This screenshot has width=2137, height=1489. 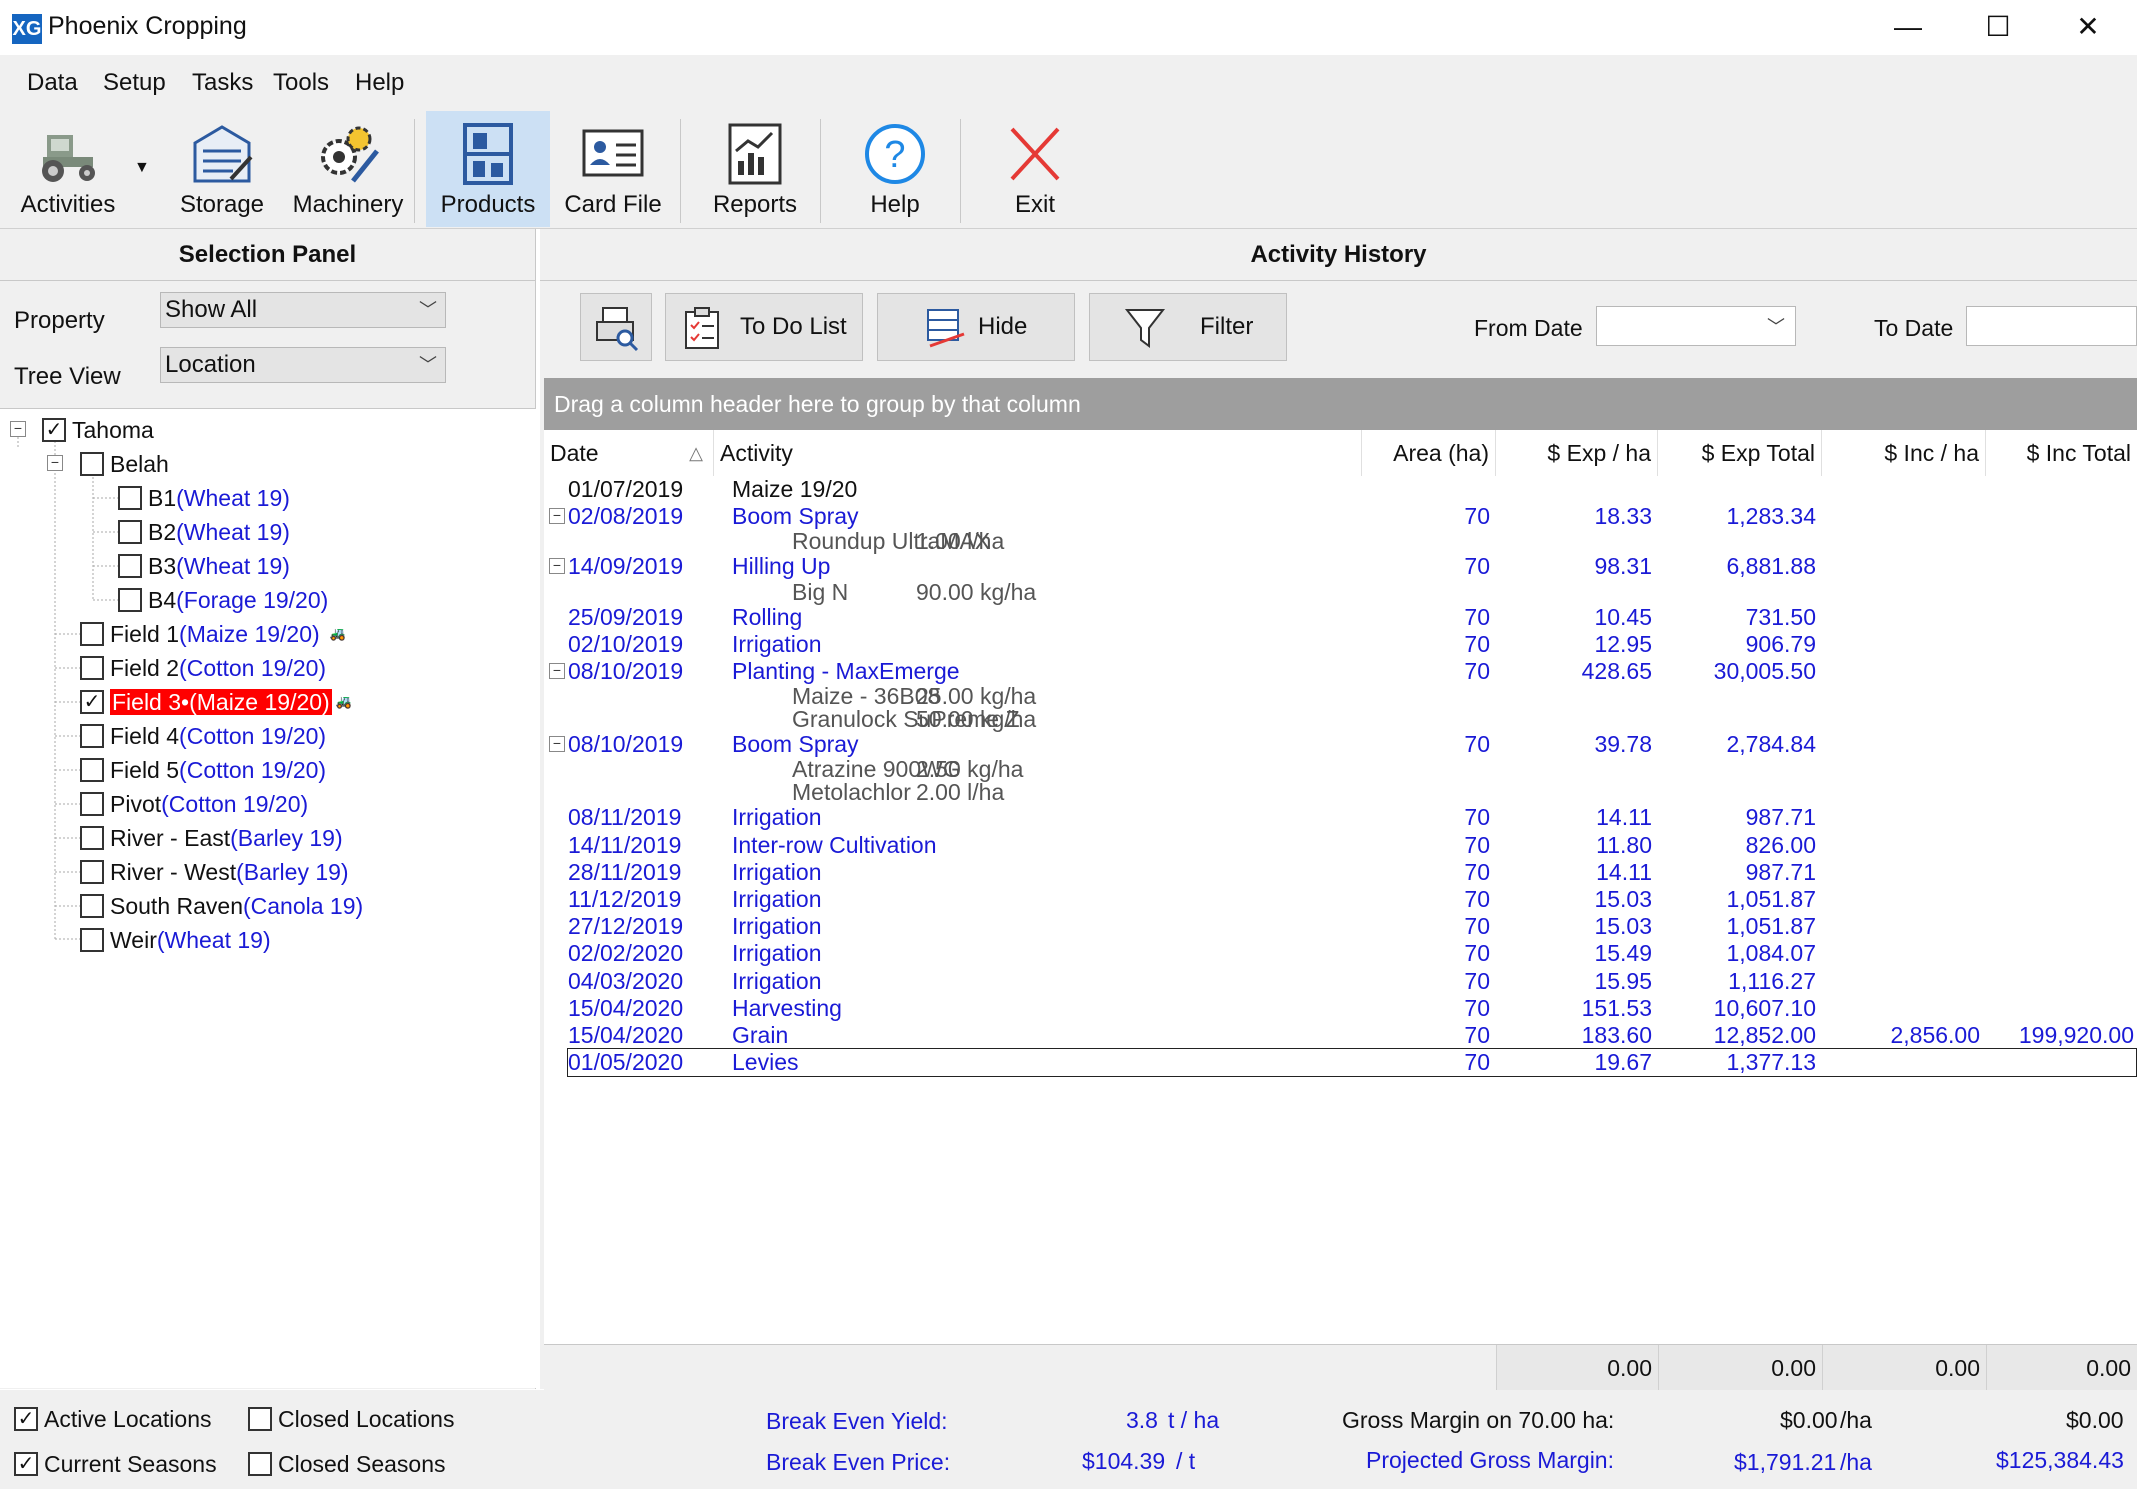 What do you see at coordinates (211, 838) in the screenshot?
I see `tree-node-river-east: River - East(Barley 19)` at bounding box center [211, 838].